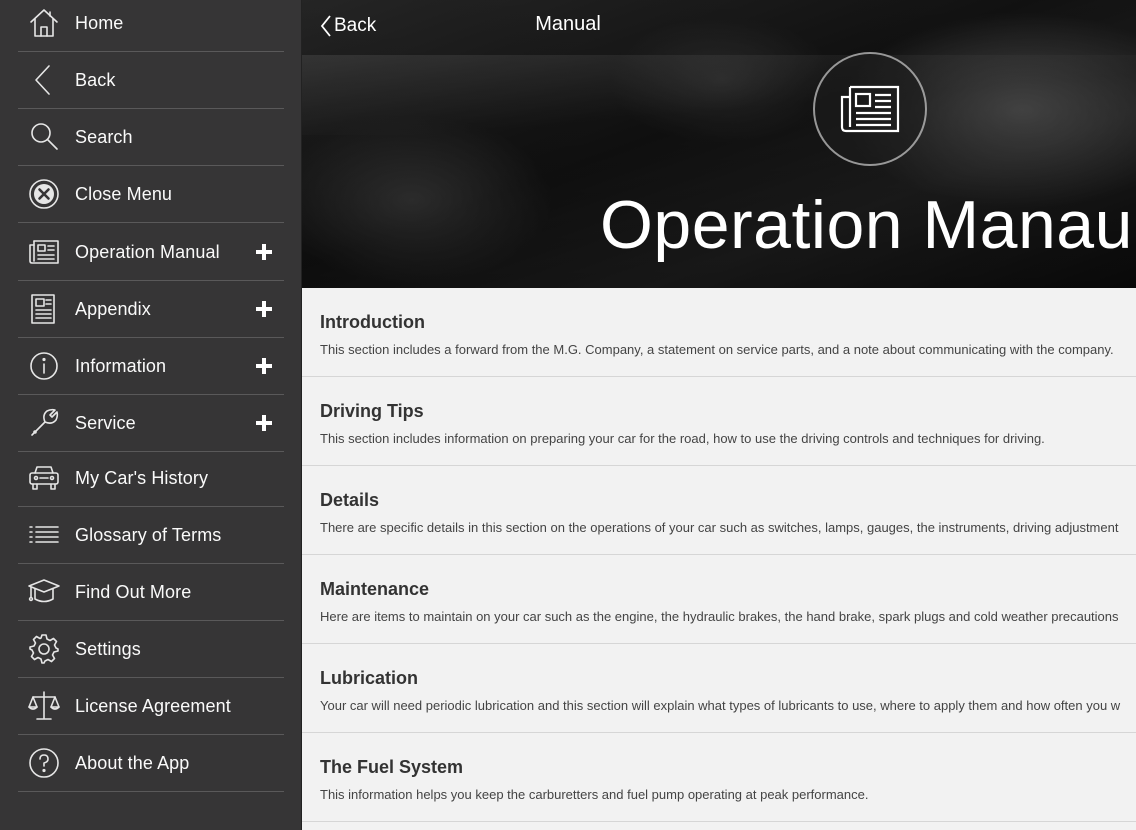 The width and height of the screenshot is (1136, 830). Describe the element at coordinates (151, 80) in the screenshot. I see `sidebar-item-back: Back` at that location.